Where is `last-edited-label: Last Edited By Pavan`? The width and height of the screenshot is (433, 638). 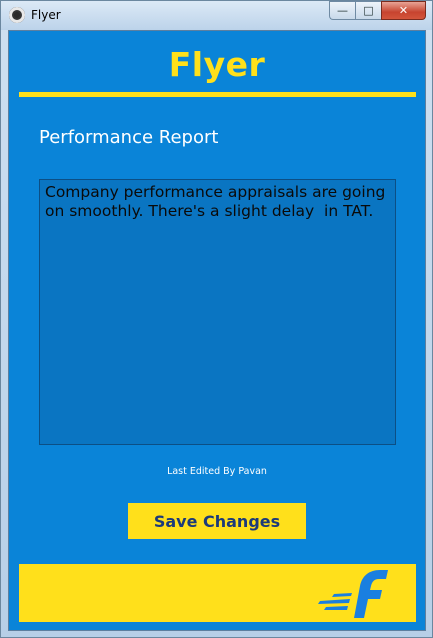 last-edited-label: Last Edited By Pavan is located at coordinates (217, 471).